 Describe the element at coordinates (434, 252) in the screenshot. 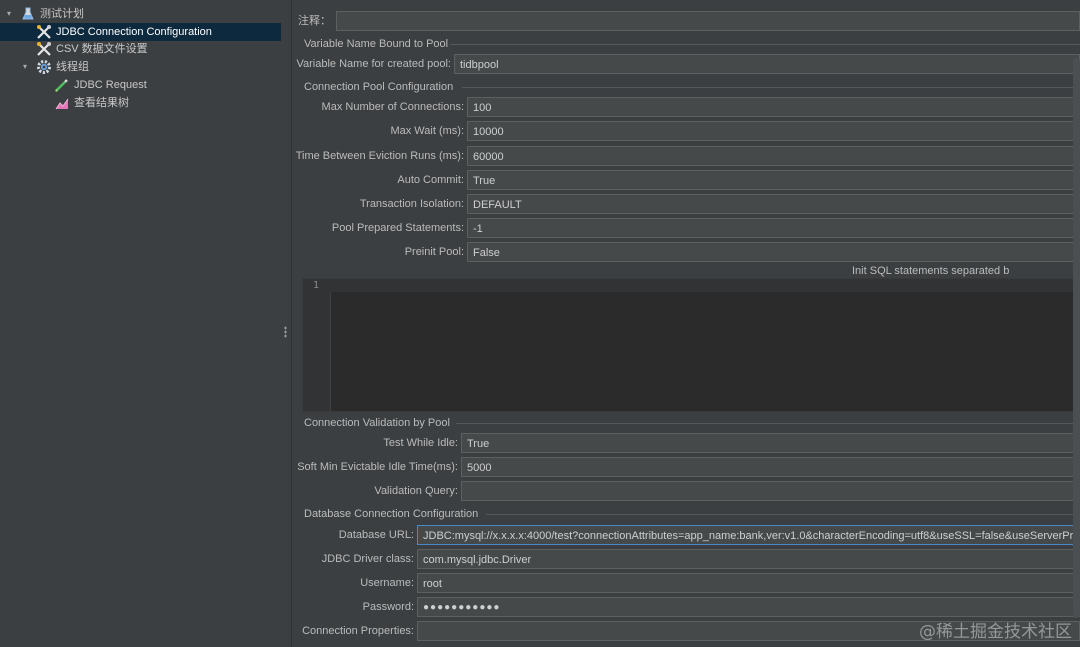

I see `preinit-pool-label: Preinit Pool:` at that location.